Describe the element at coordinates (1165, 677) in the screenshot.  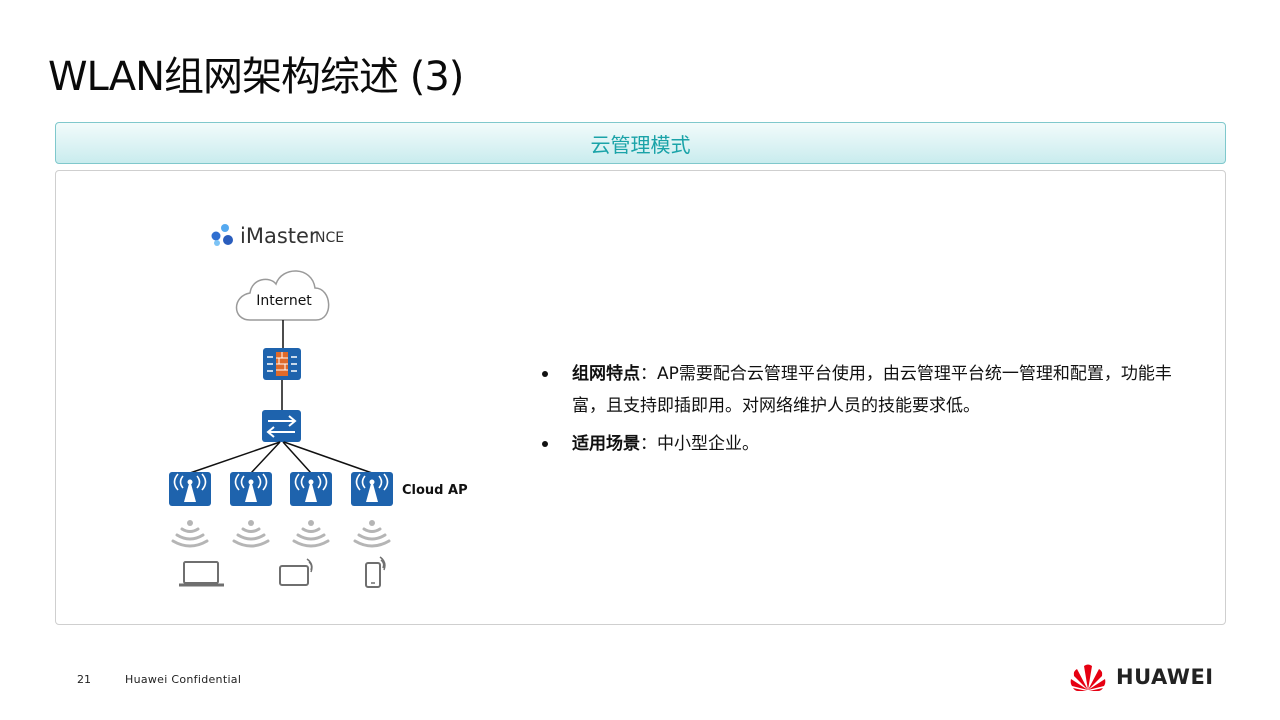
I see `brand-name: HUAWEI` at that location.